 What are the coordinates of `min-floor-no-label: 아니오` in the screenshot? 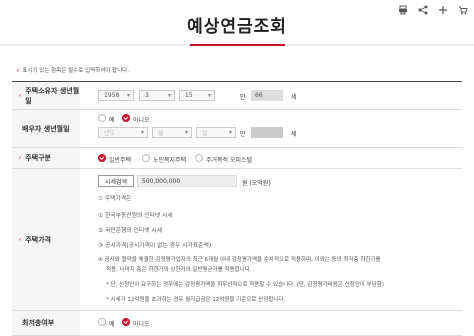 It's located at (141, 324).